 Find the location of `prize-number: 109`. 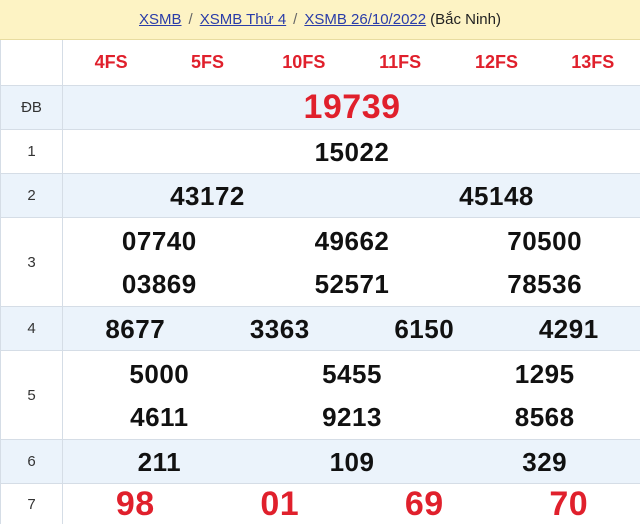

prize-number: 109 is located at coordinates (352, 462).